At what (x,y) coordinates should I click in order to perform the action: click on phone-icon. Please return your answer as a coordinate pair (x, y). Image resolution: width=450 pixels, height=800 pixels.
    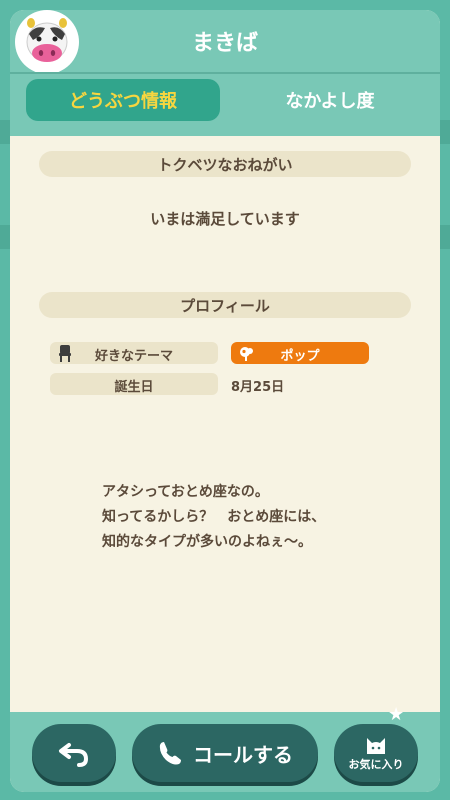
    Looking at the image, I should click on (170, 753).